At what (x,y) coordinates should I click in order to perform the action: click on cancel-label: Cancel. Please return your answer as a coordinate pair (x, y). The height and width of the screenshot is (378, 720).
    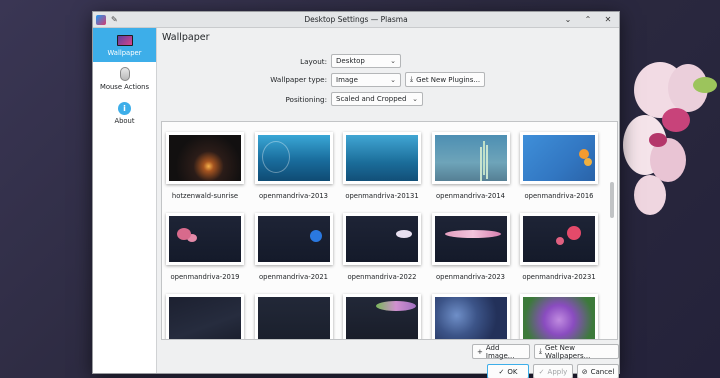
    Looking at the image, I should click on (602, 371).